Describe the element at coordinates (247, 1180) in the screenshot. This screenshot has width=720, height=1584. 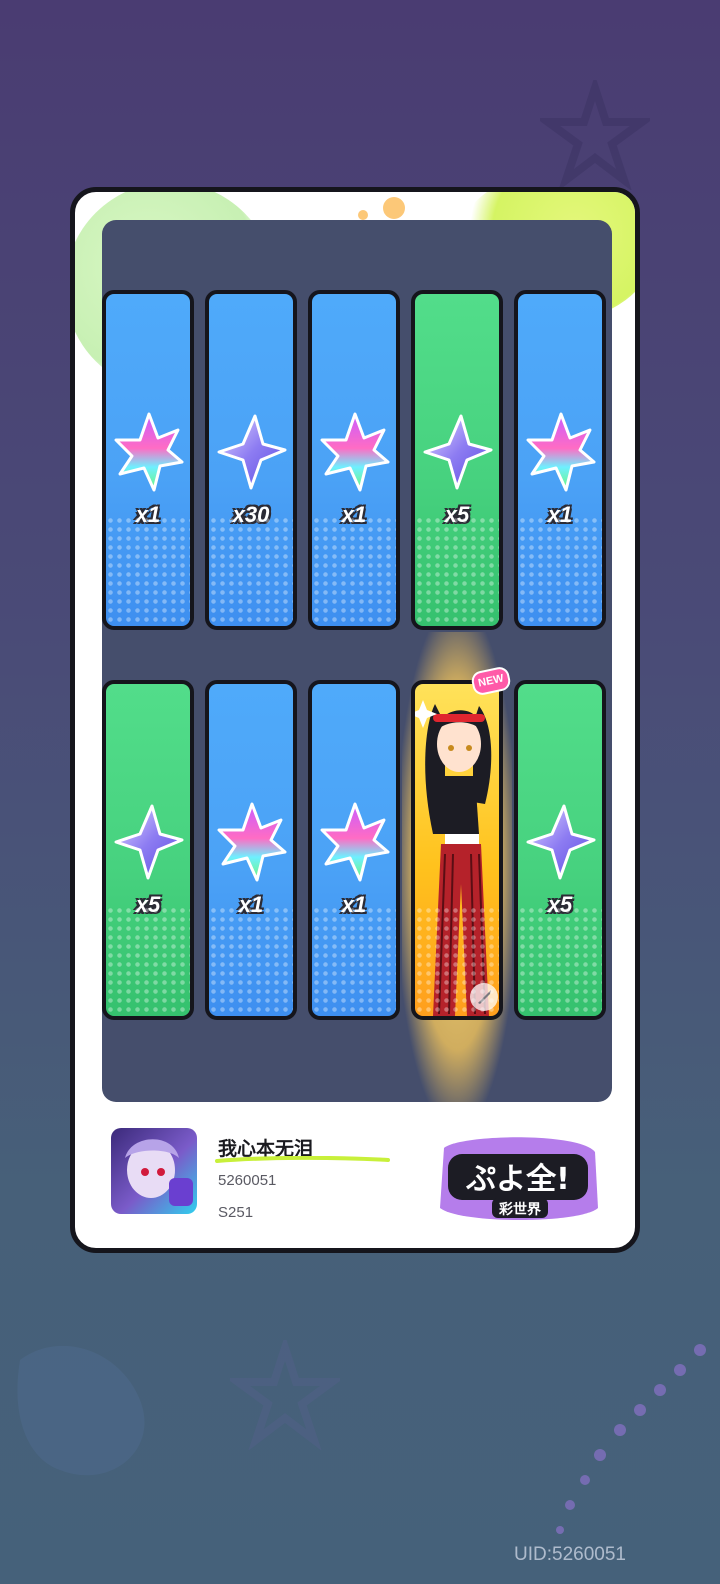
I see `player-id: 5260051` at that location.